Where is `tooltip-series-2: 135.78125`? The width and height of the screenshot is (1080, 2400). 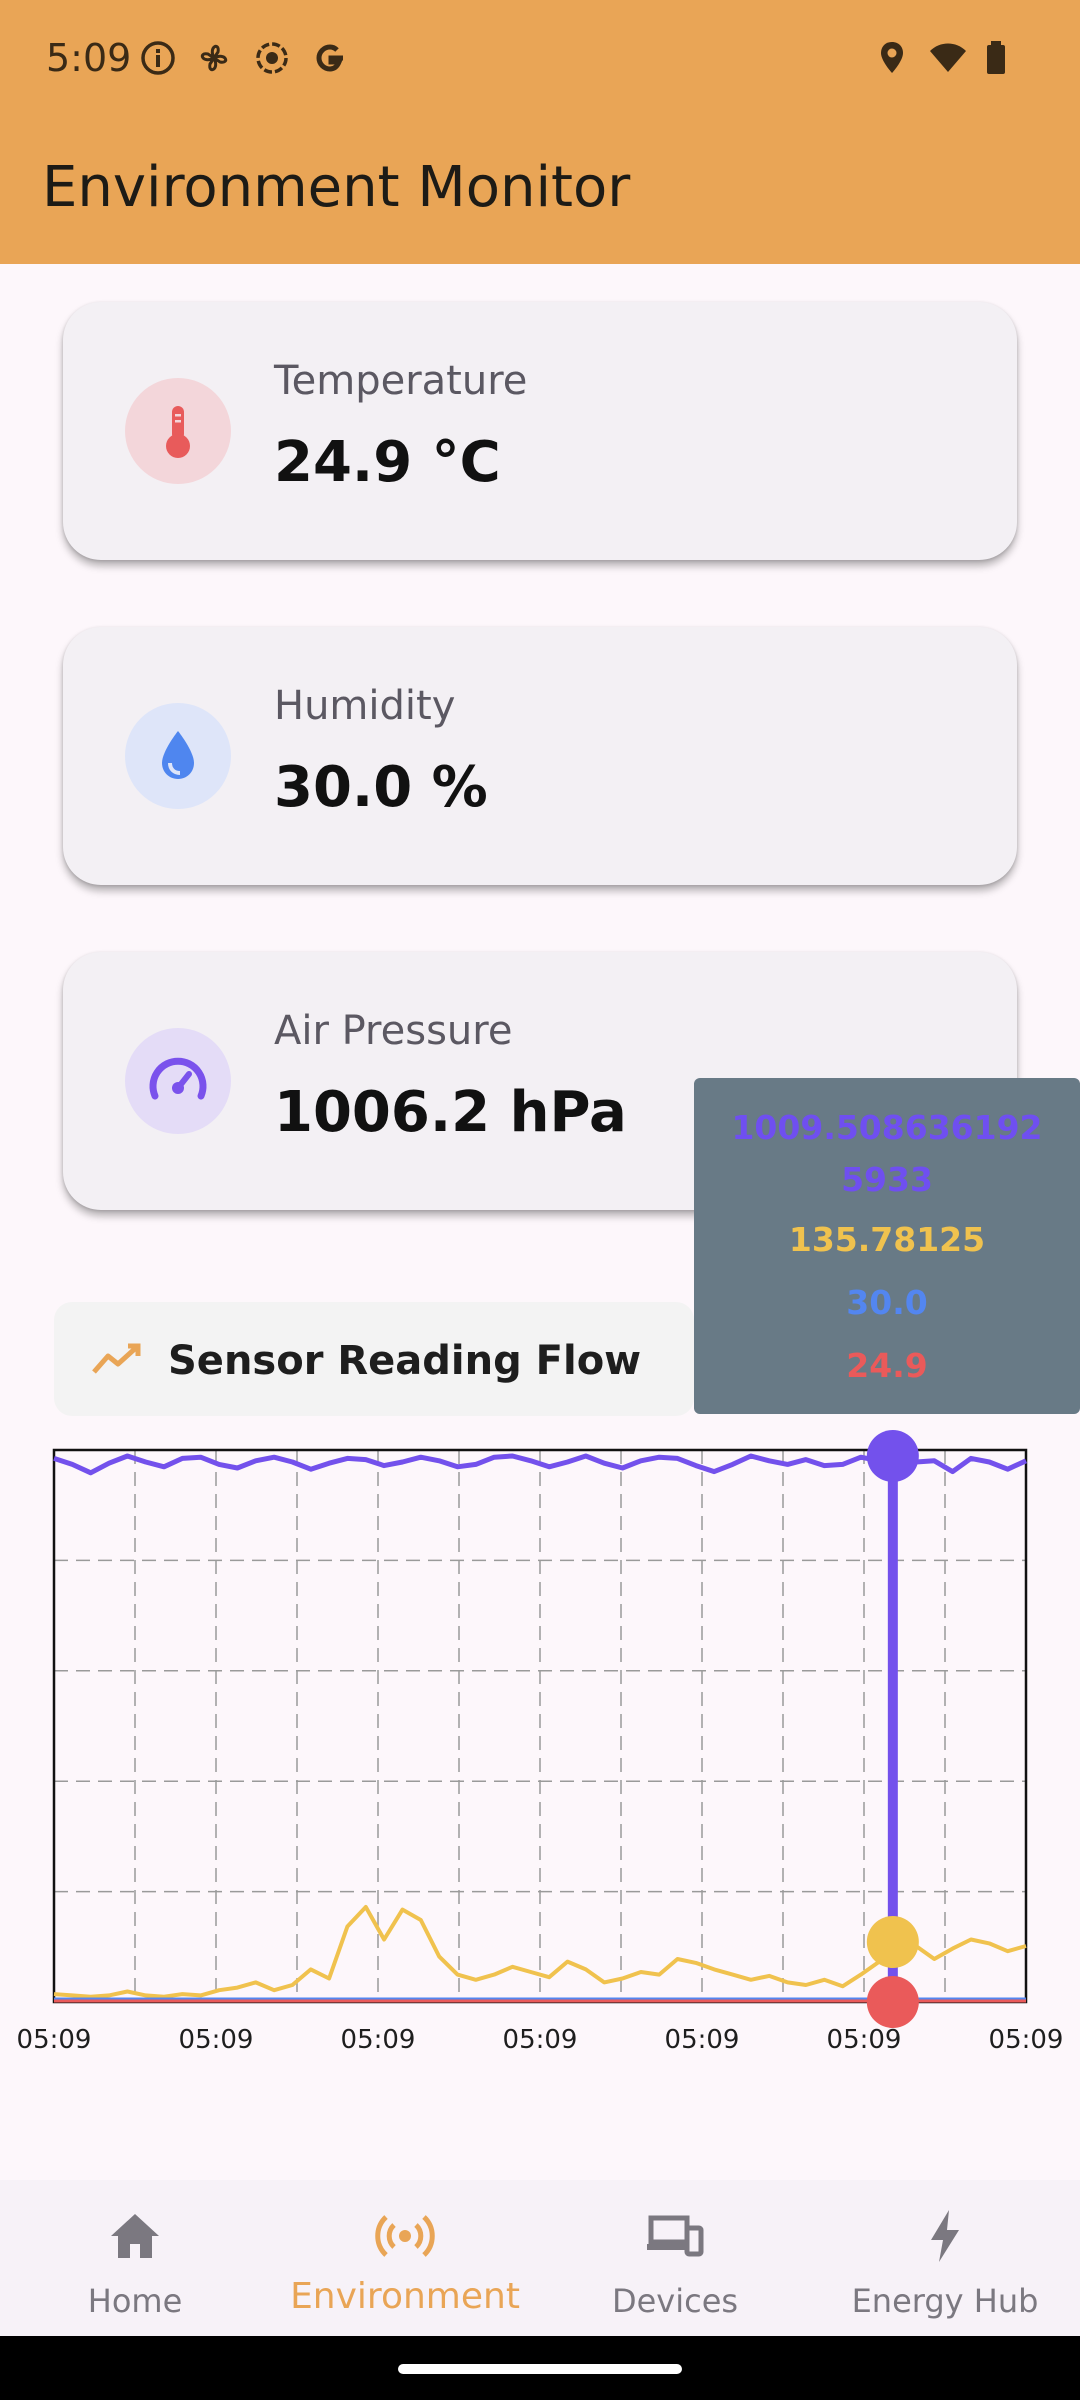
tooltip-series-2: 135.78125 is located at coordinates (887, 1239).